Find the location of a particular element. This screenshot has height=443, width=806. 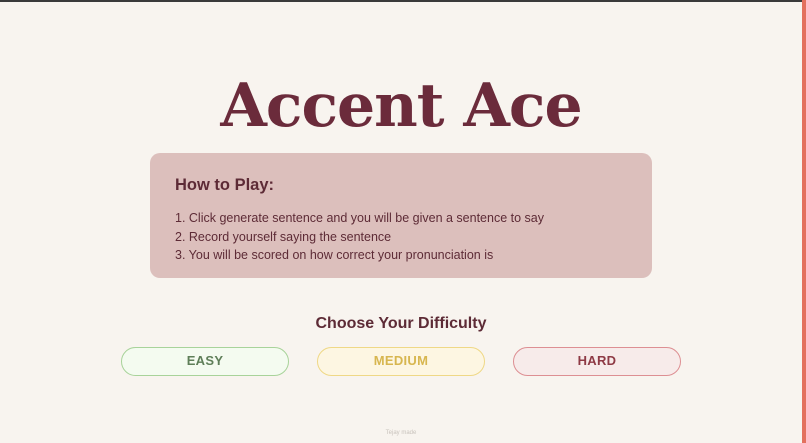

window-top-border is located at coordinates (403, 1).